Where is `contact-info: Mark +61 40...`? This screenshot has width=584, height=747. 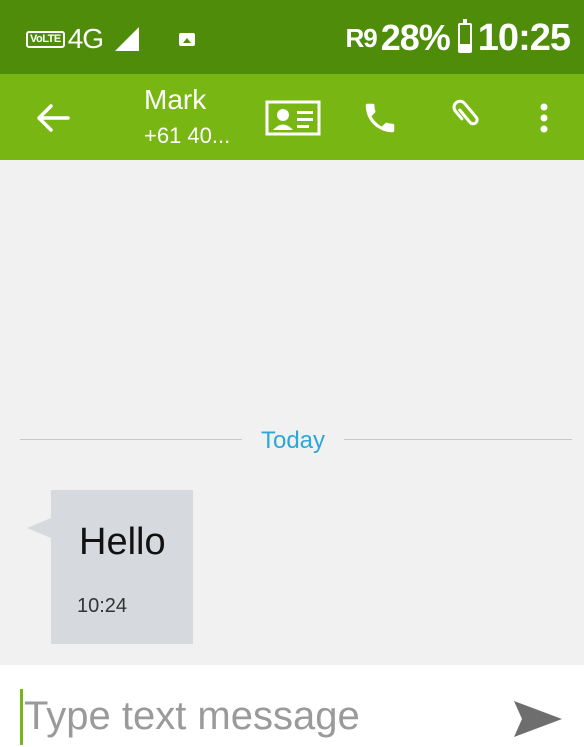 contact-info: Mark +61 40... is located at coordinates (187, 117).